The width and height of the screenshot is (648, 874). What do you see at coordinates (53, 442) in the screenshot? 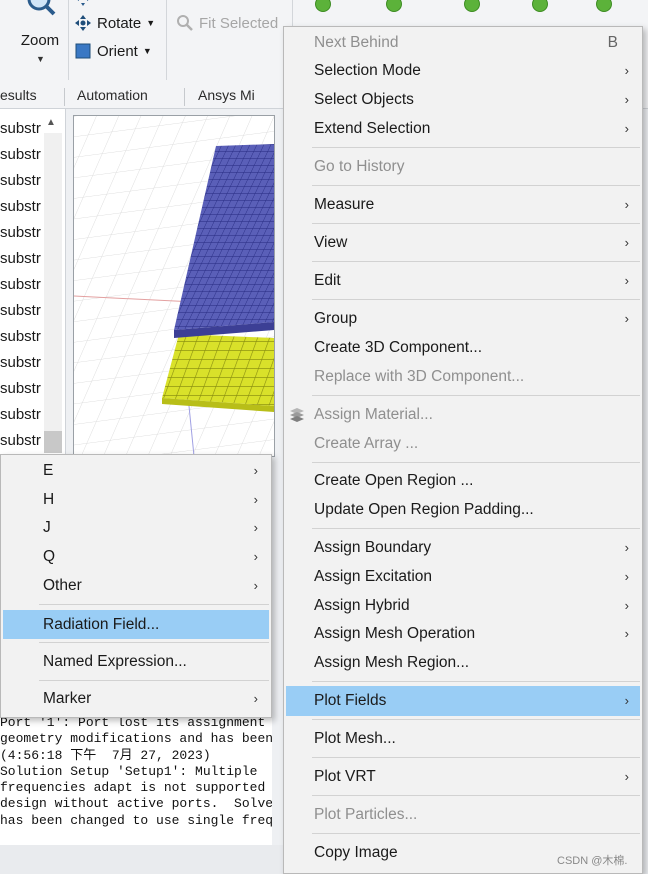
I see `scrollbar-thumb` at bounding box center [53, 442].